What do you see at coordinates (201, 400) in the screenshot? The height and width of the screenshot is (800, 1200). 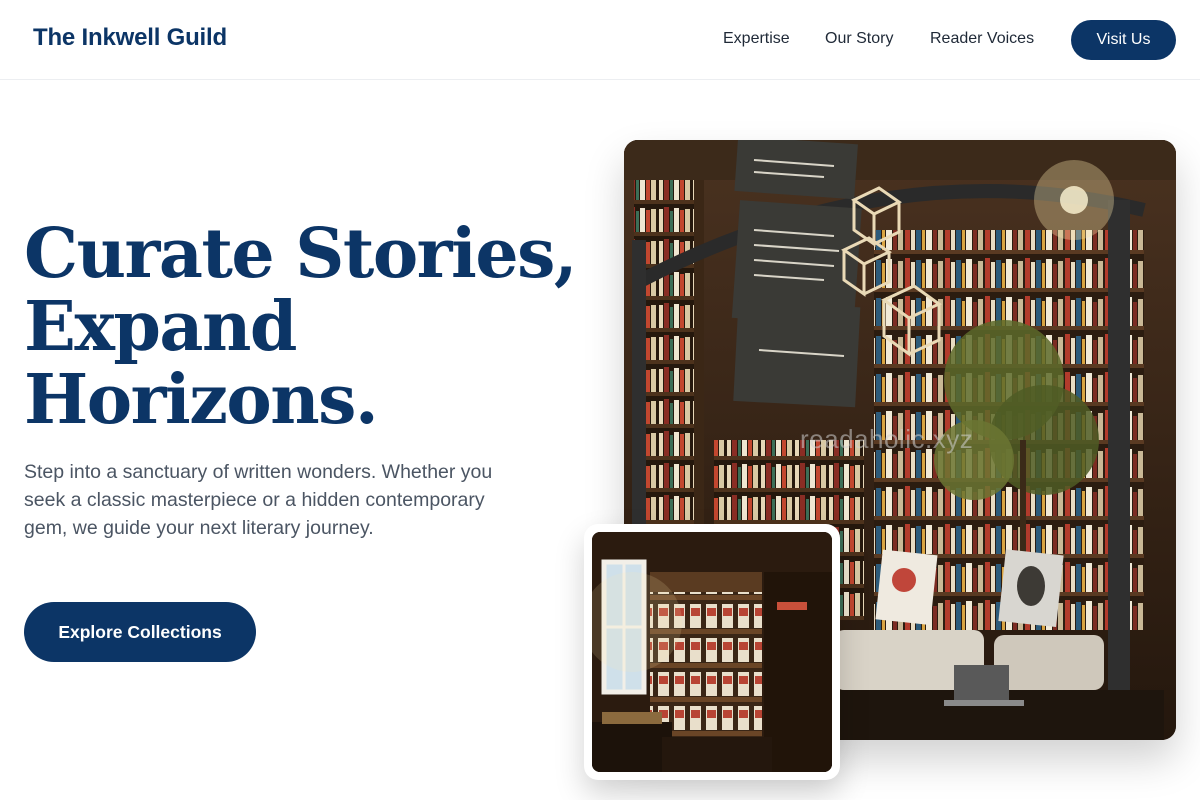 I see `headline-line-3: Horizons.` at bounding box center [201, 400].